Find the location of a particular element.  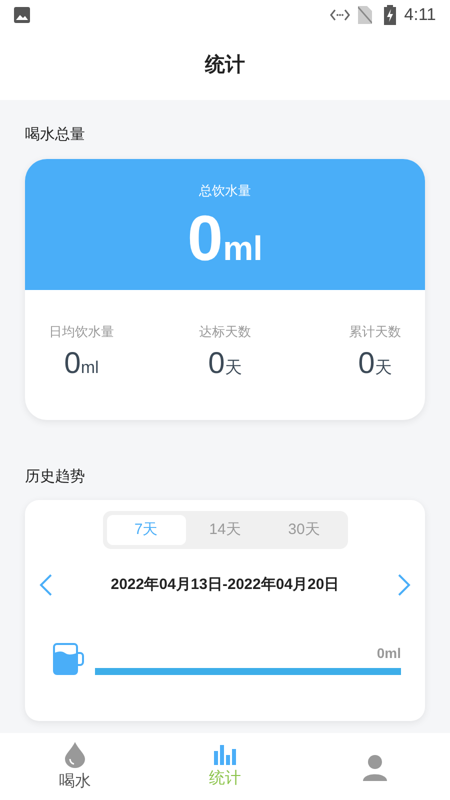

range-tab: 7天 is located at coordinates (146, 530).